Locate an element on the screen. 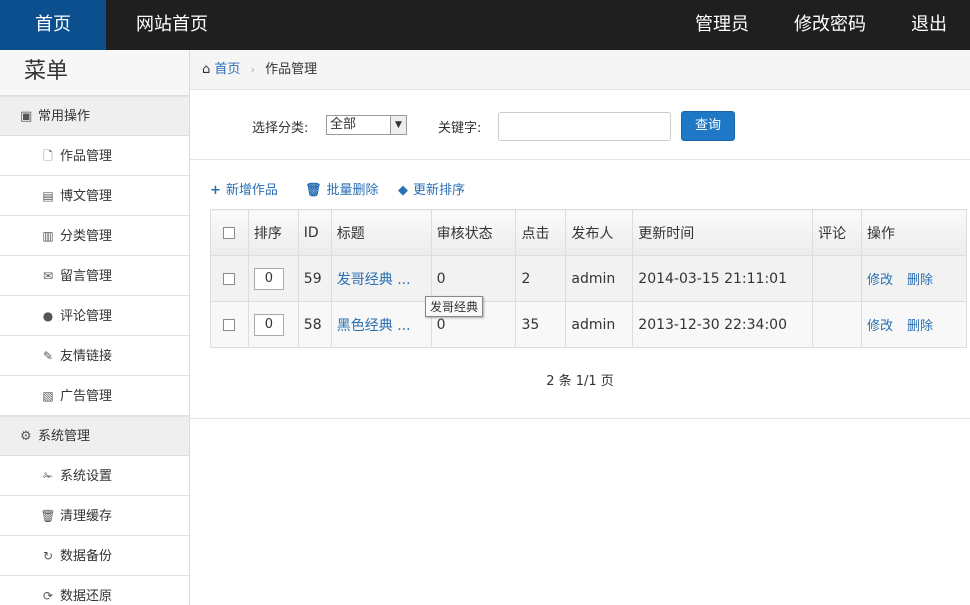 This screenshot has height=605, width=970. col-title: 标题 is located at coordinates (381, 232).